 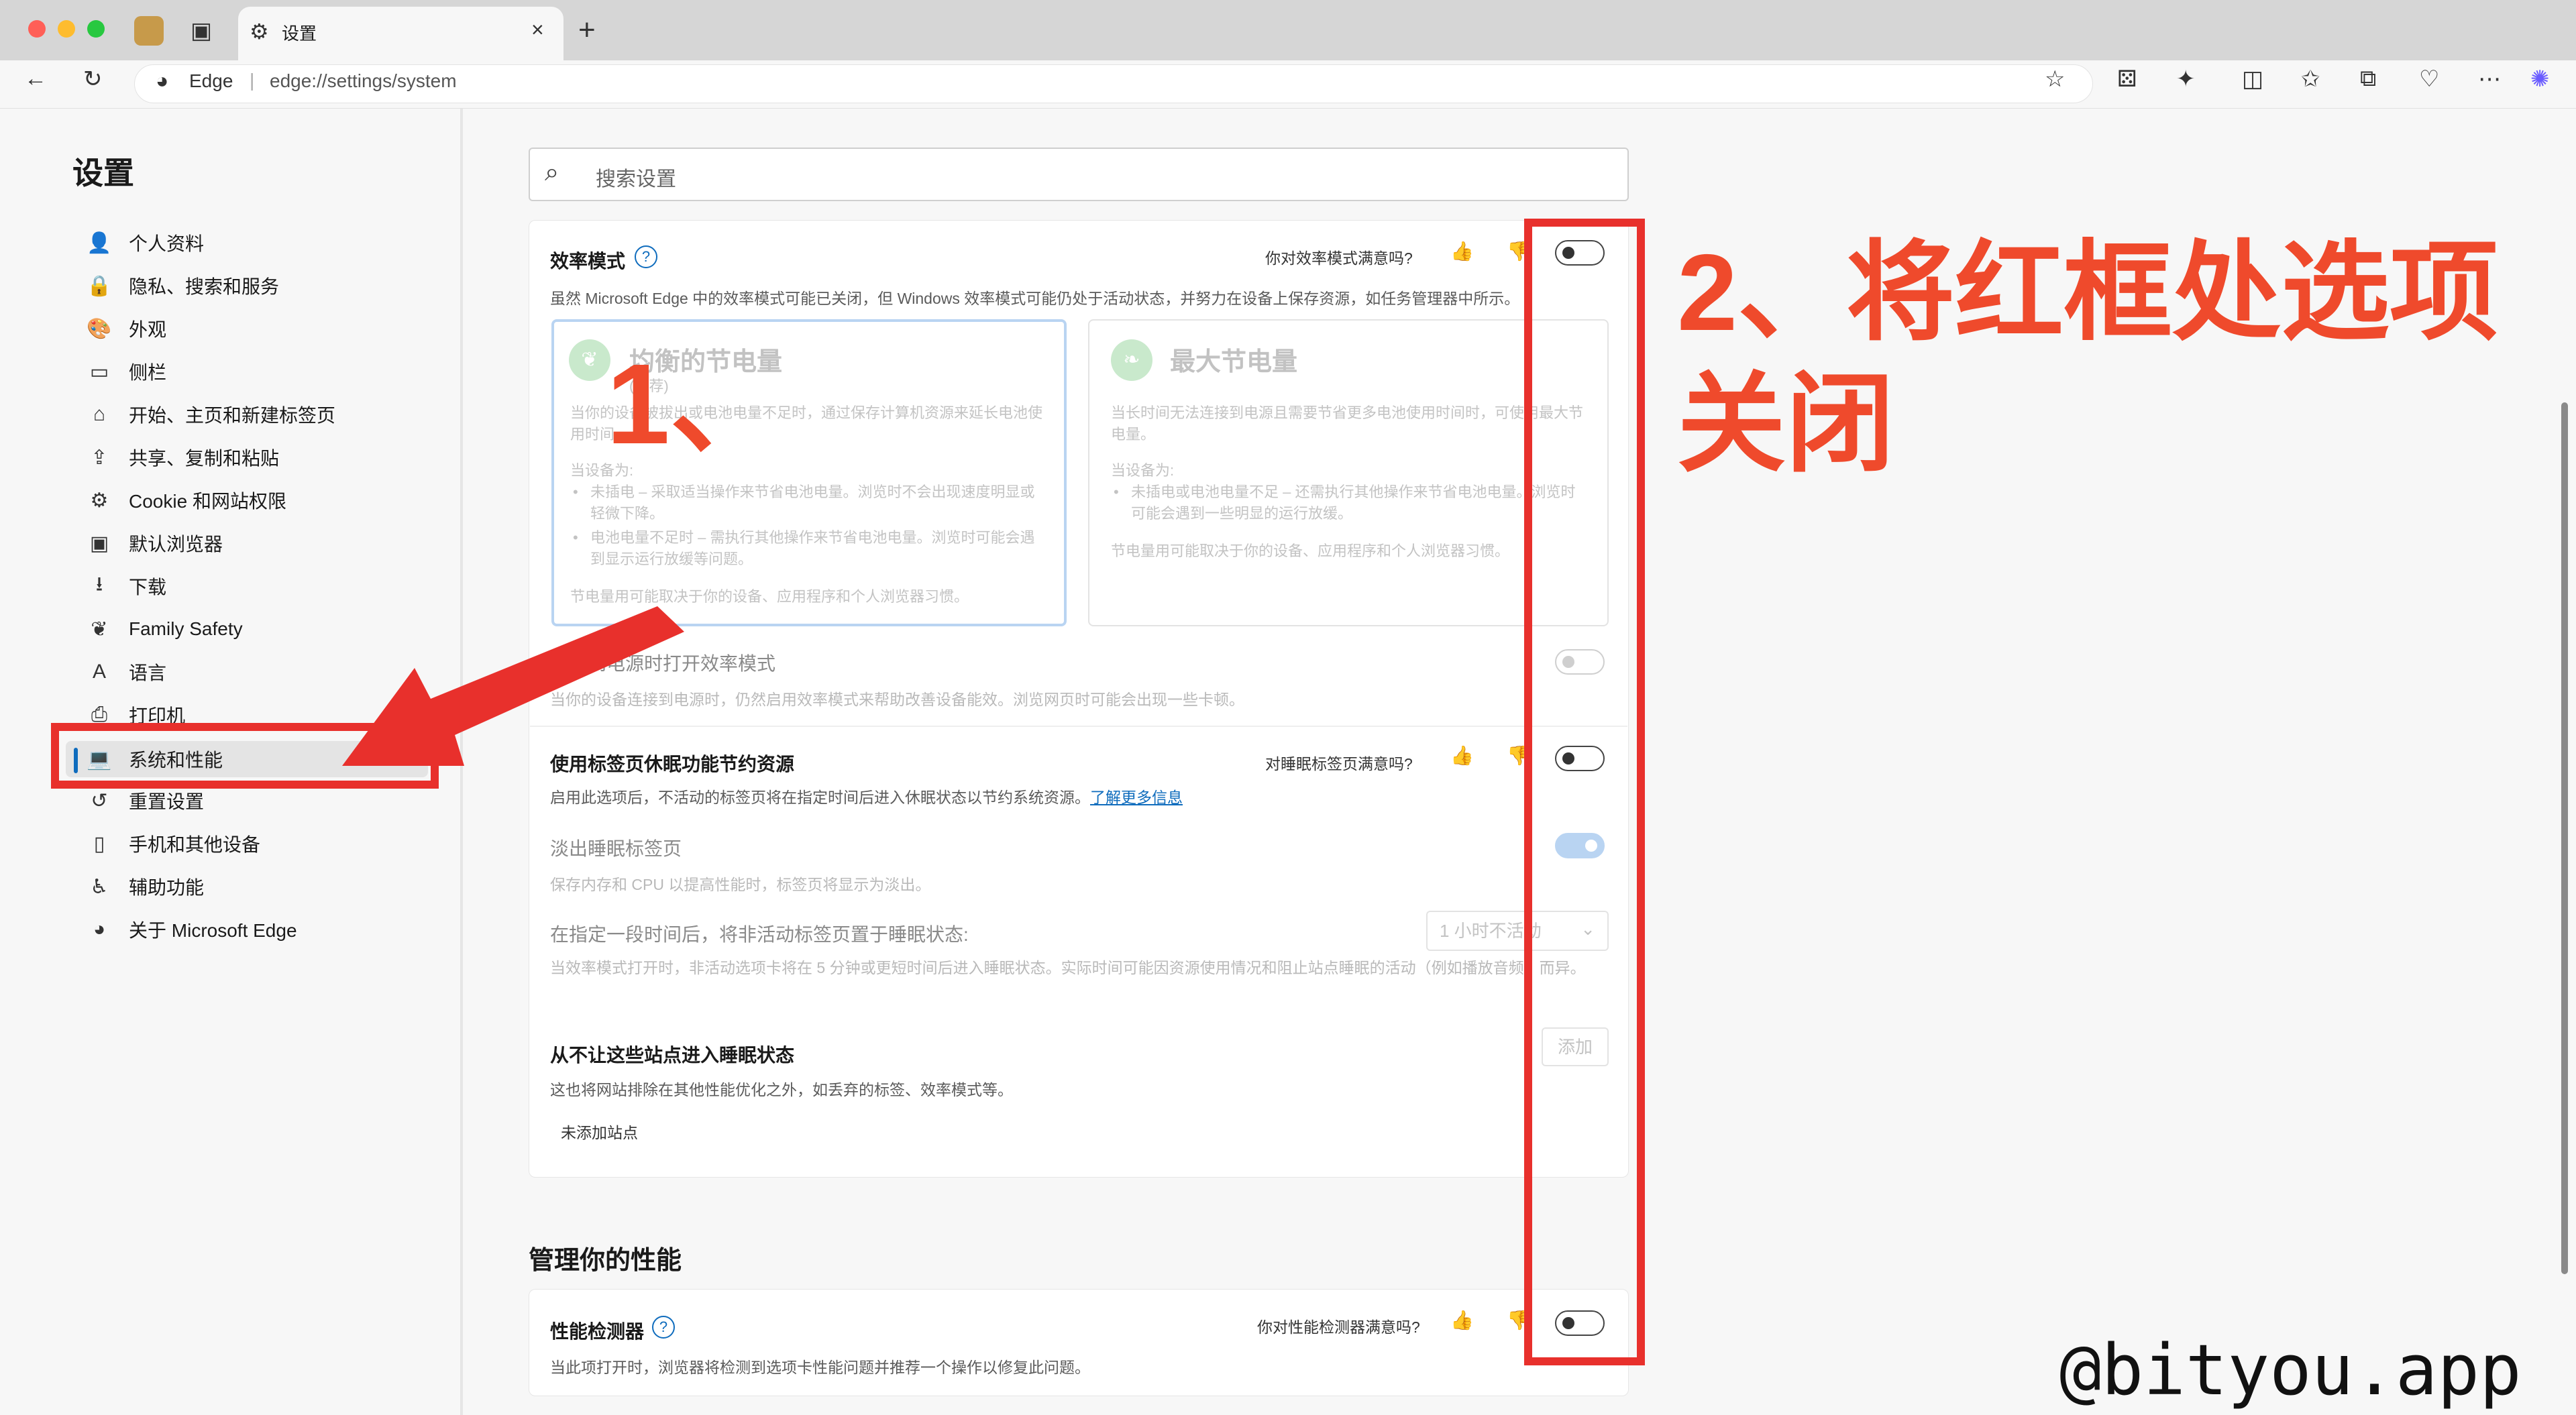 I want to click on efficiency-feedback-question: 你对效率模式满意吗?, so click(x=1339, y=258).